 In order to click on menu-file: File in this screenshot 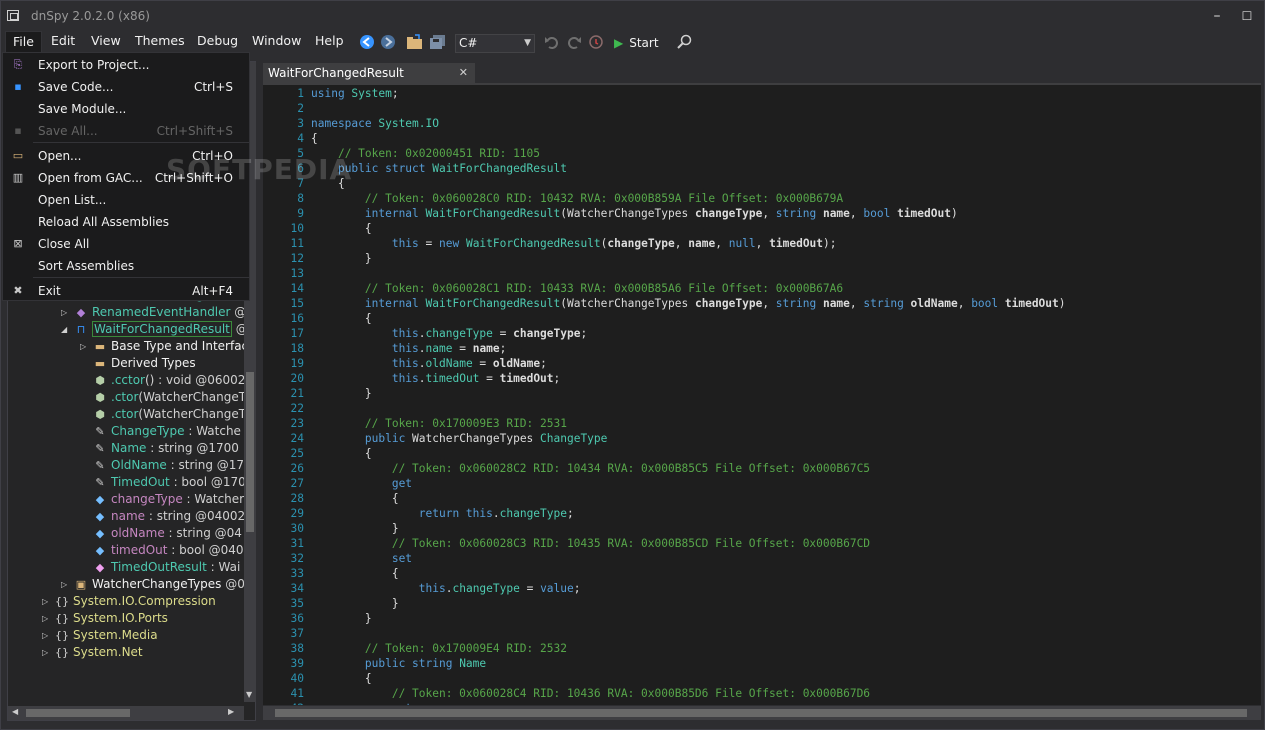, I will do `click(23, 42)`.